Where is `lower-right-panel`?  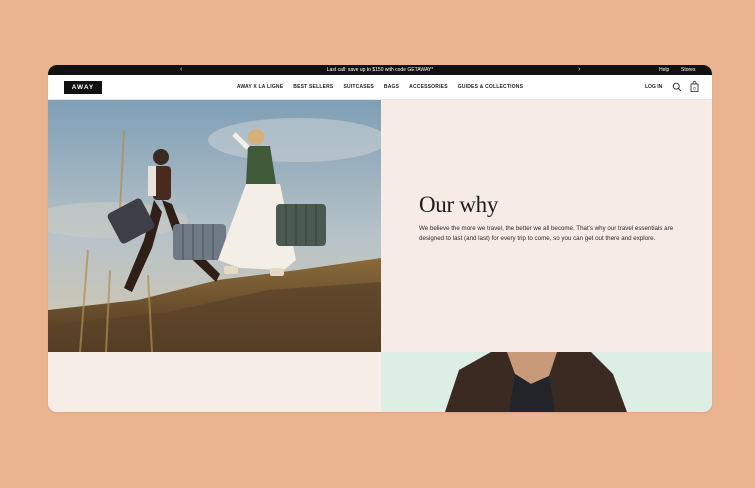
lower-right-panel is located at coordinates (546, 382).